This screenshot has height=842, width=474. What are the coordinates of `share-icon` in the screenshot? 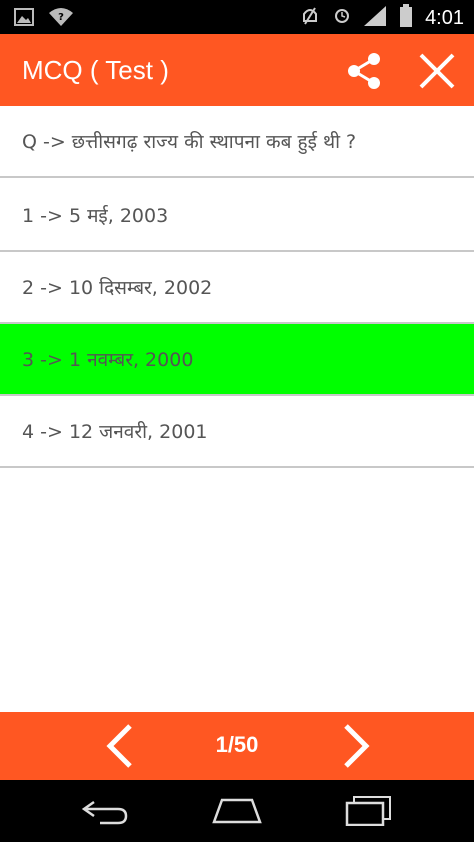 It's located at (364, 71).